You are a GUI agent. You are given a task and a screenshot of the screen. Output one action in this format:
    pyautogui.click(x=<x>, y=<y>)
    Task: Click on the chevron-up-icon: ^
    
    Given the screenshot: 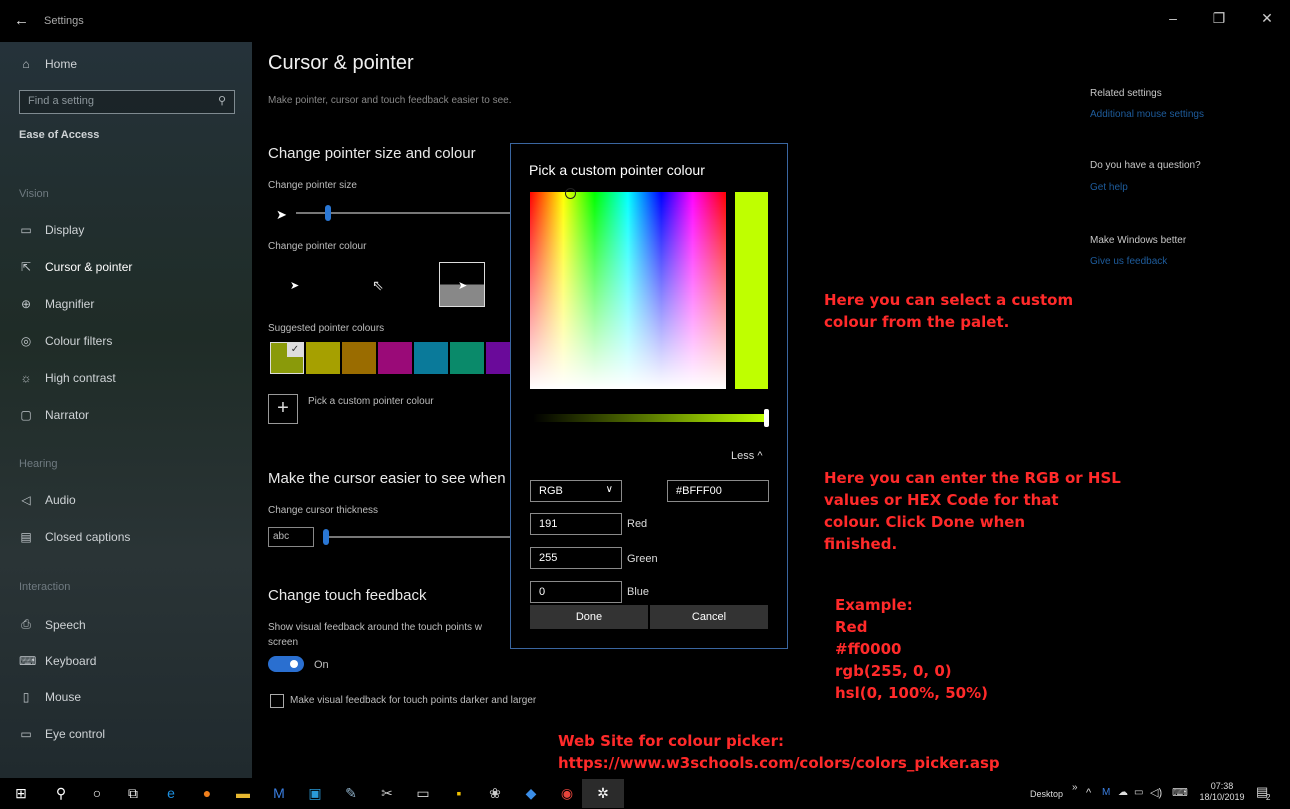 What is the action you would take?
    pyautogui.click(x=1088, y=793)
    